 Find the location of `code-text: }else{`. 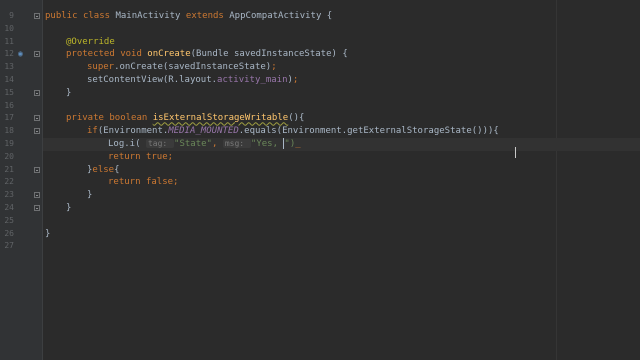

code-text: }else{ is located at coordinates (103, 170).